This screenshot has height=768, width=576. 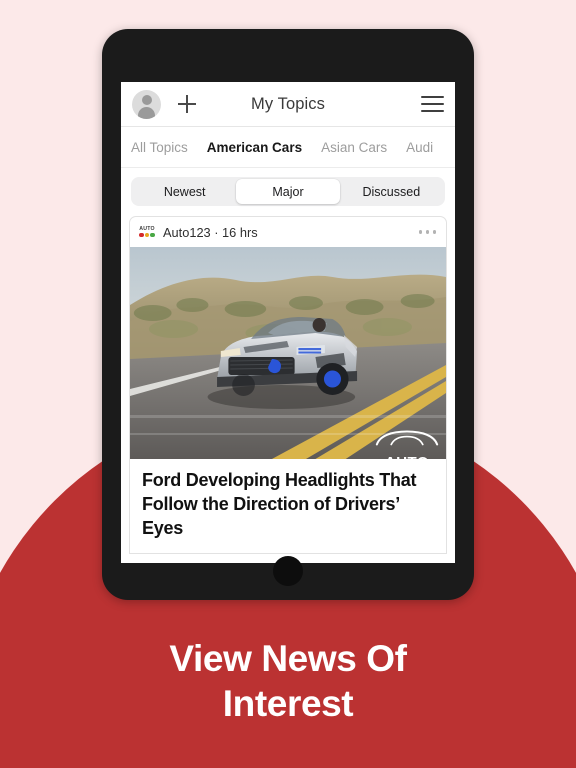 I want to click on app-navbar: My Topics, so click(x=288, y=104).